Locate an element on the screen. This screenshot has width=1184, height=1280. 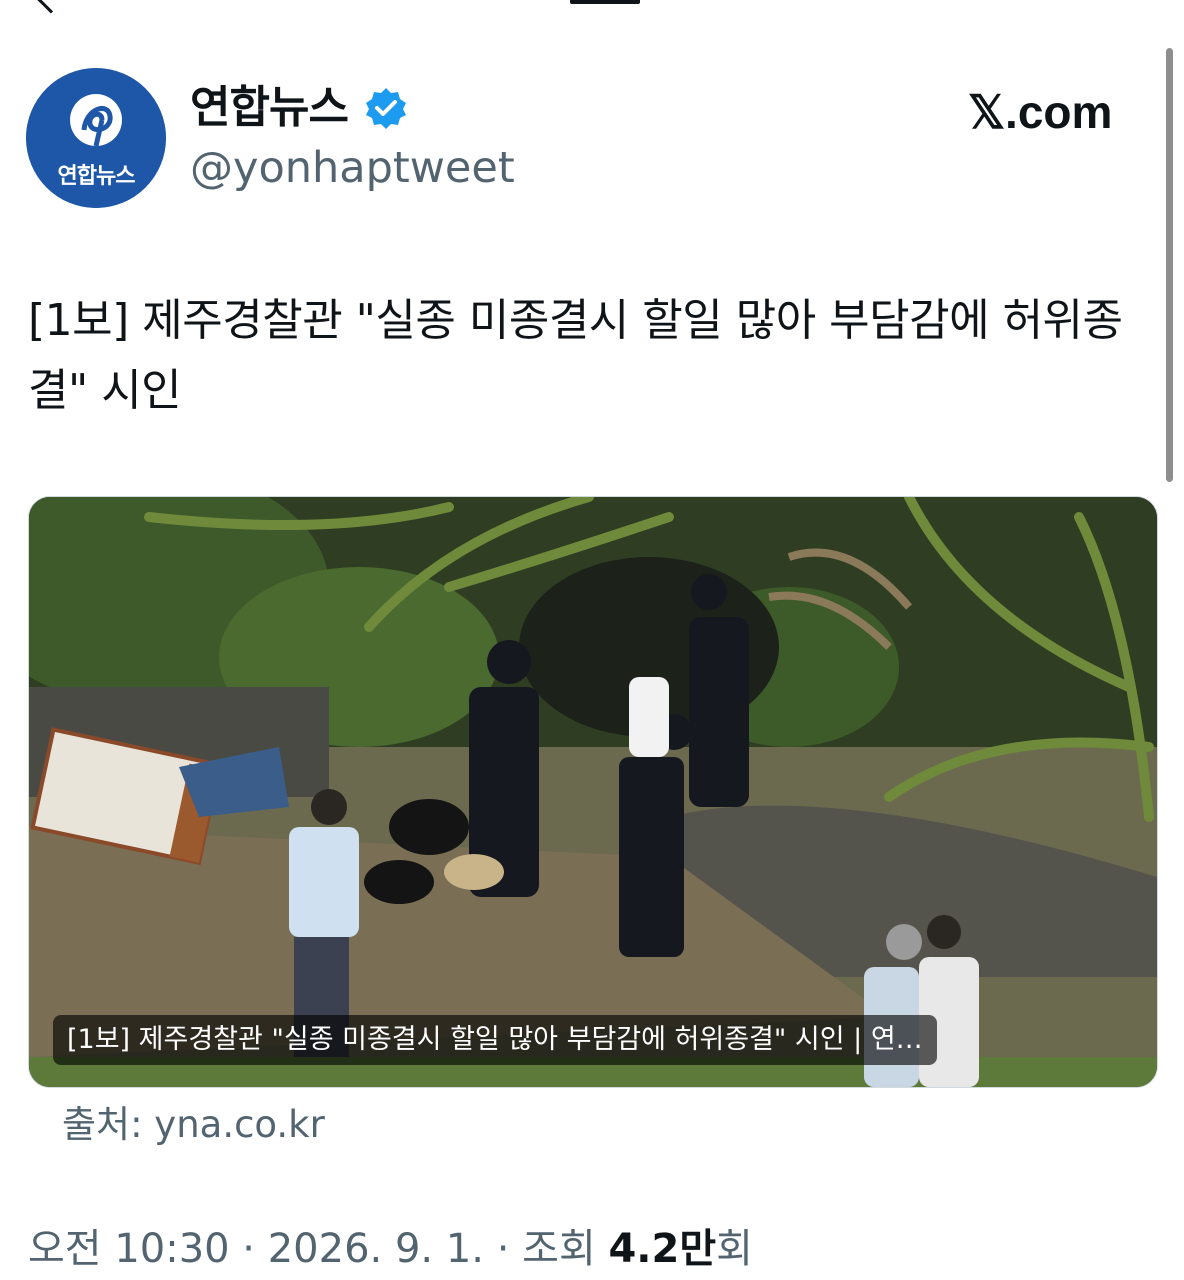
verified-badge-icon is located at coordinates (386, 108).